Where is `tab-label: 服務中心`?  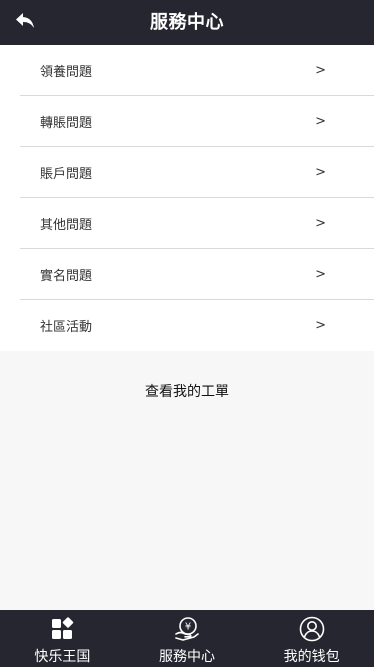 tab-label: 服務中心 is located at coordinates (187, 657).